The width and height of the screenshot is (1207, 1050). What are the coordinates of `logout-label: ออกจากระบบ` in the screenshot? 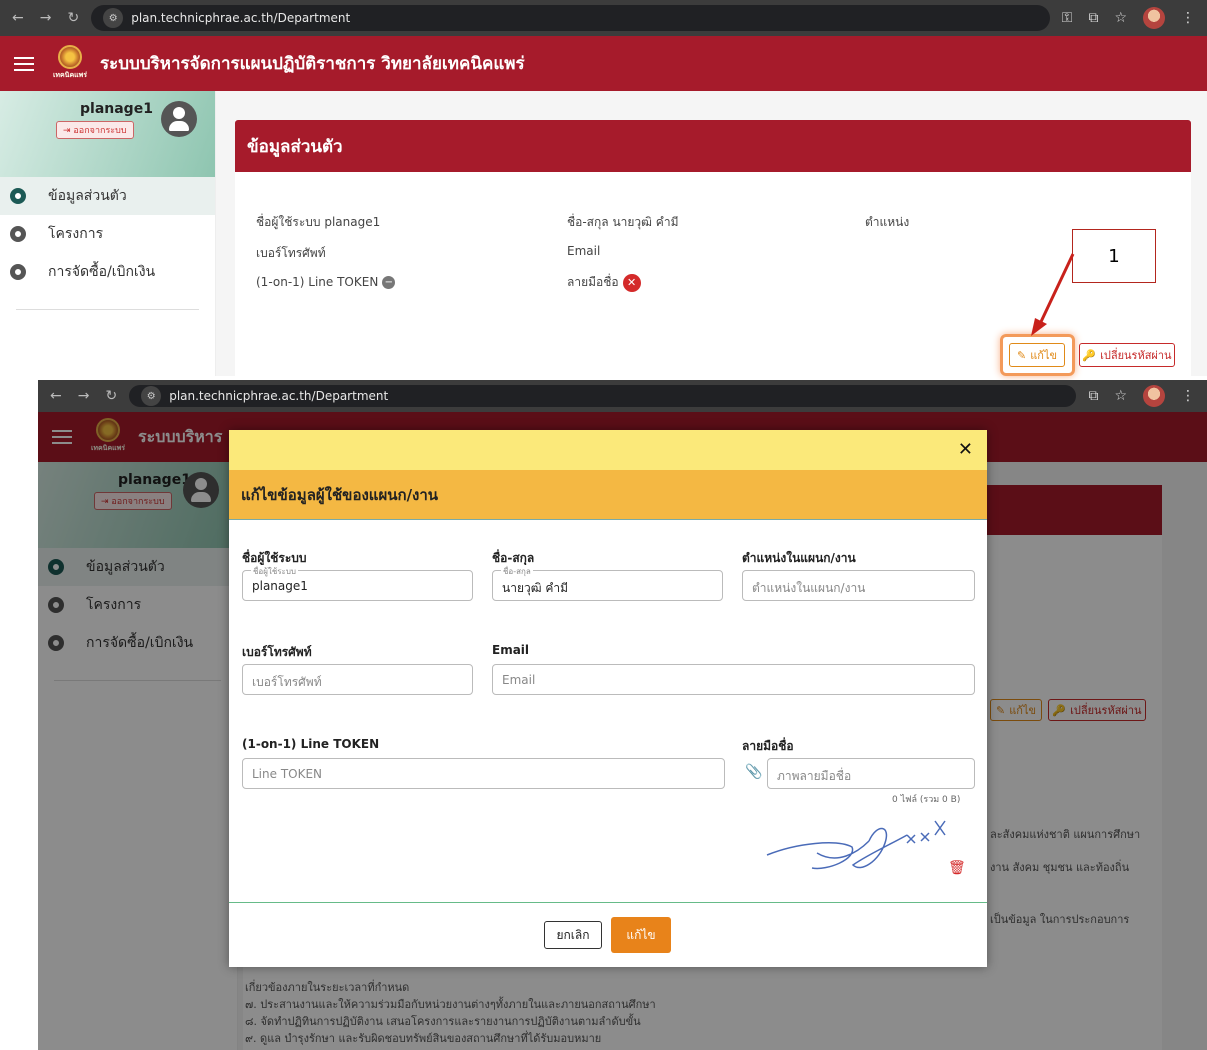 It's located at (100, 131).